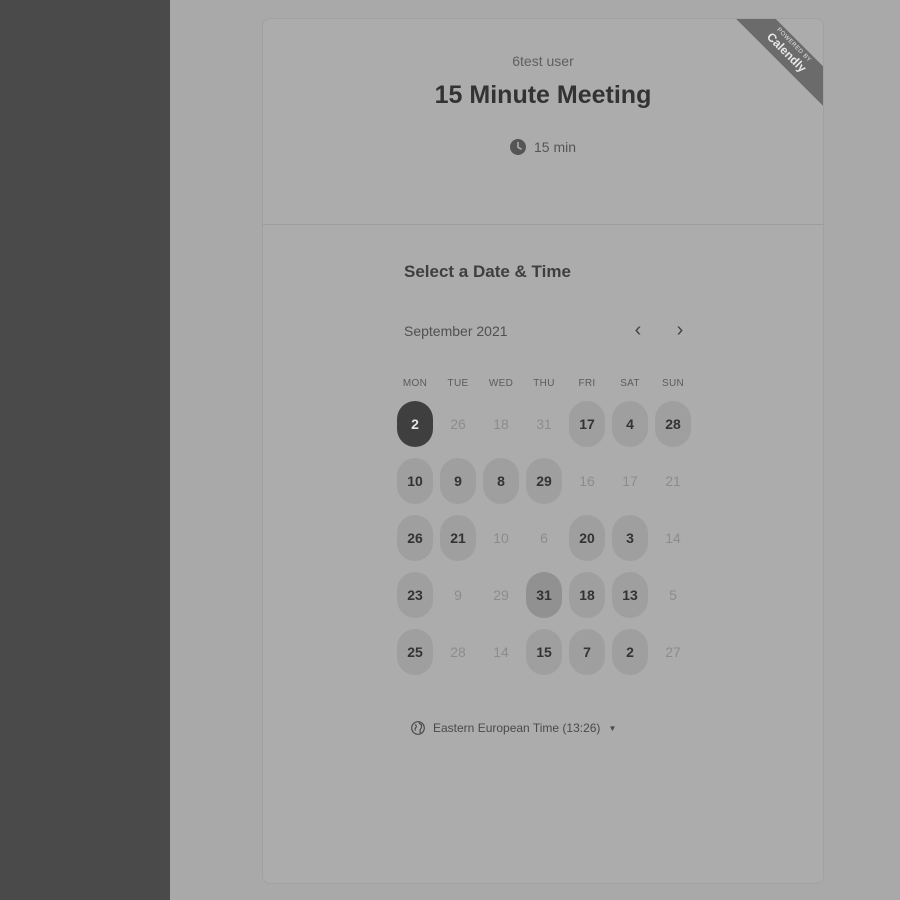 The width and height of the screenshot is (900, 900). Describe the element at coordinates (415, 481) in the screenshot. I see `calendar-day-button: 10` at that location.